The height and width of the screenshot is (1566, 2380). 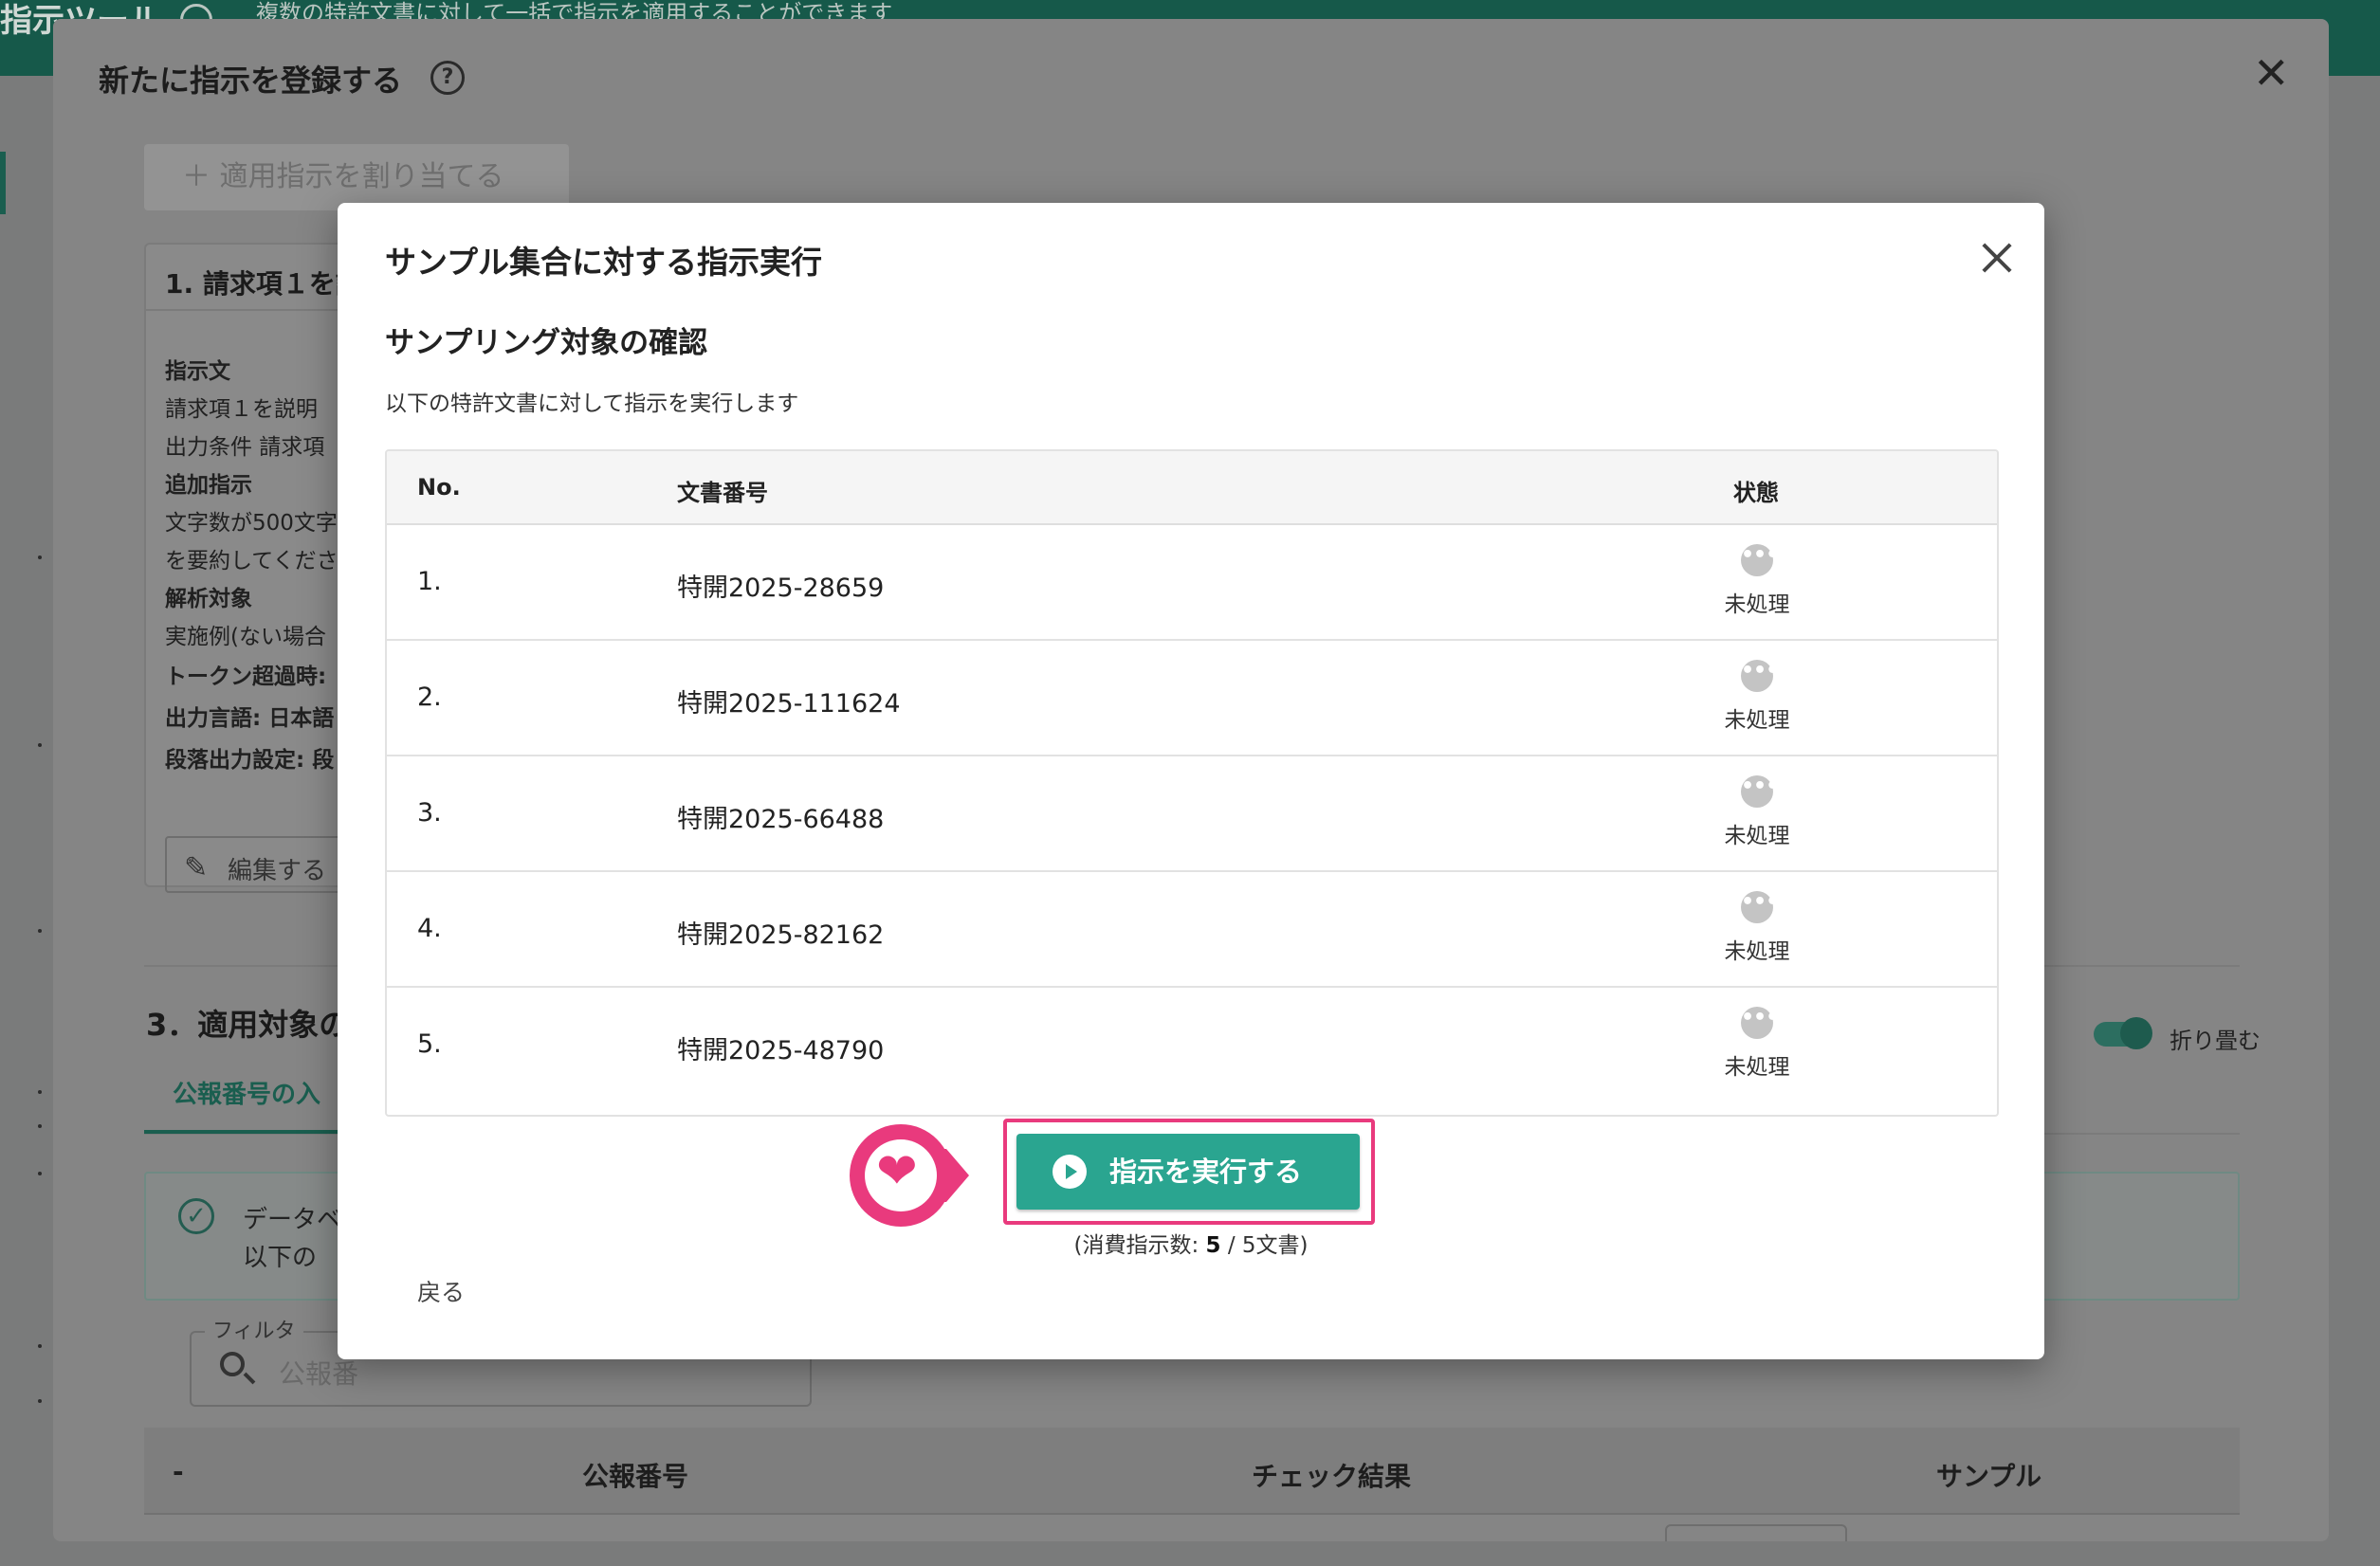 What do you see at coordinates (1989, 1476) in the screenshot?
I see `column-header: サンプル` at bounding box center [1989, 1476].